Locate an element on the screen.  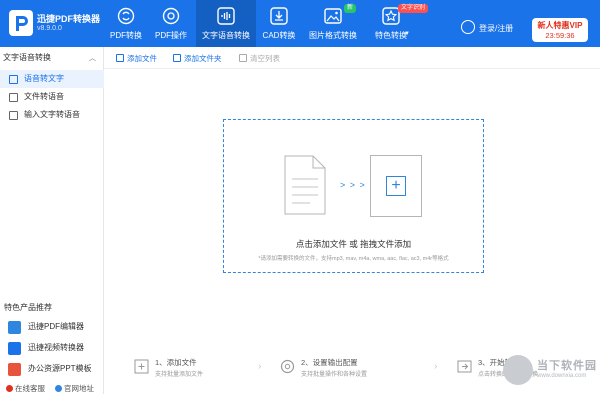
add-folder-button: 添加文件夹 is located at coordinates (197, 58).